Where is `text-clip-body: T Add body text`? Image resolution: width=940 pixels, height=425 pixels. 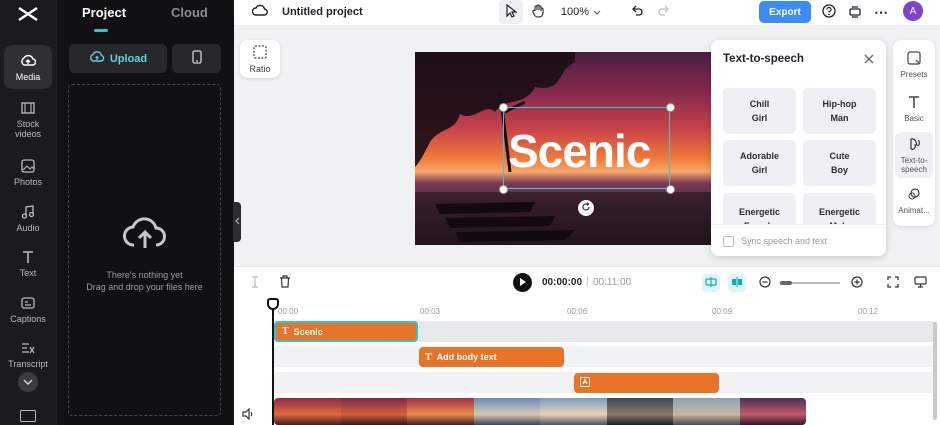 text-clip-body: T Add body text is located at coordinates (491, 357).